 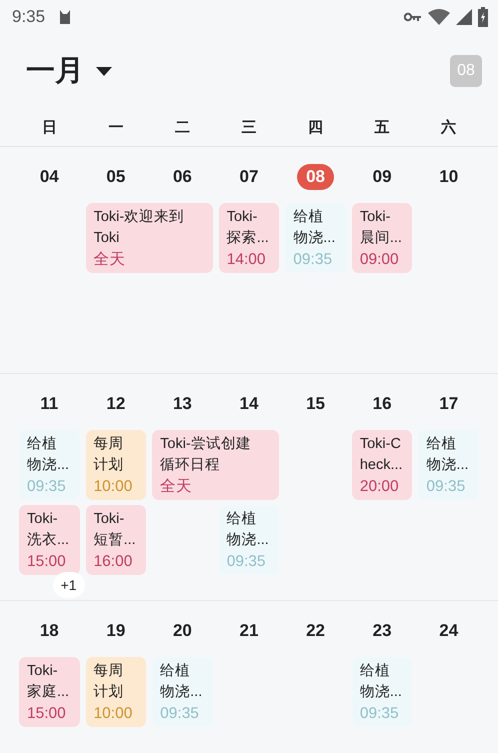 I want to click on battery-icon, so click(x=483, y=17).